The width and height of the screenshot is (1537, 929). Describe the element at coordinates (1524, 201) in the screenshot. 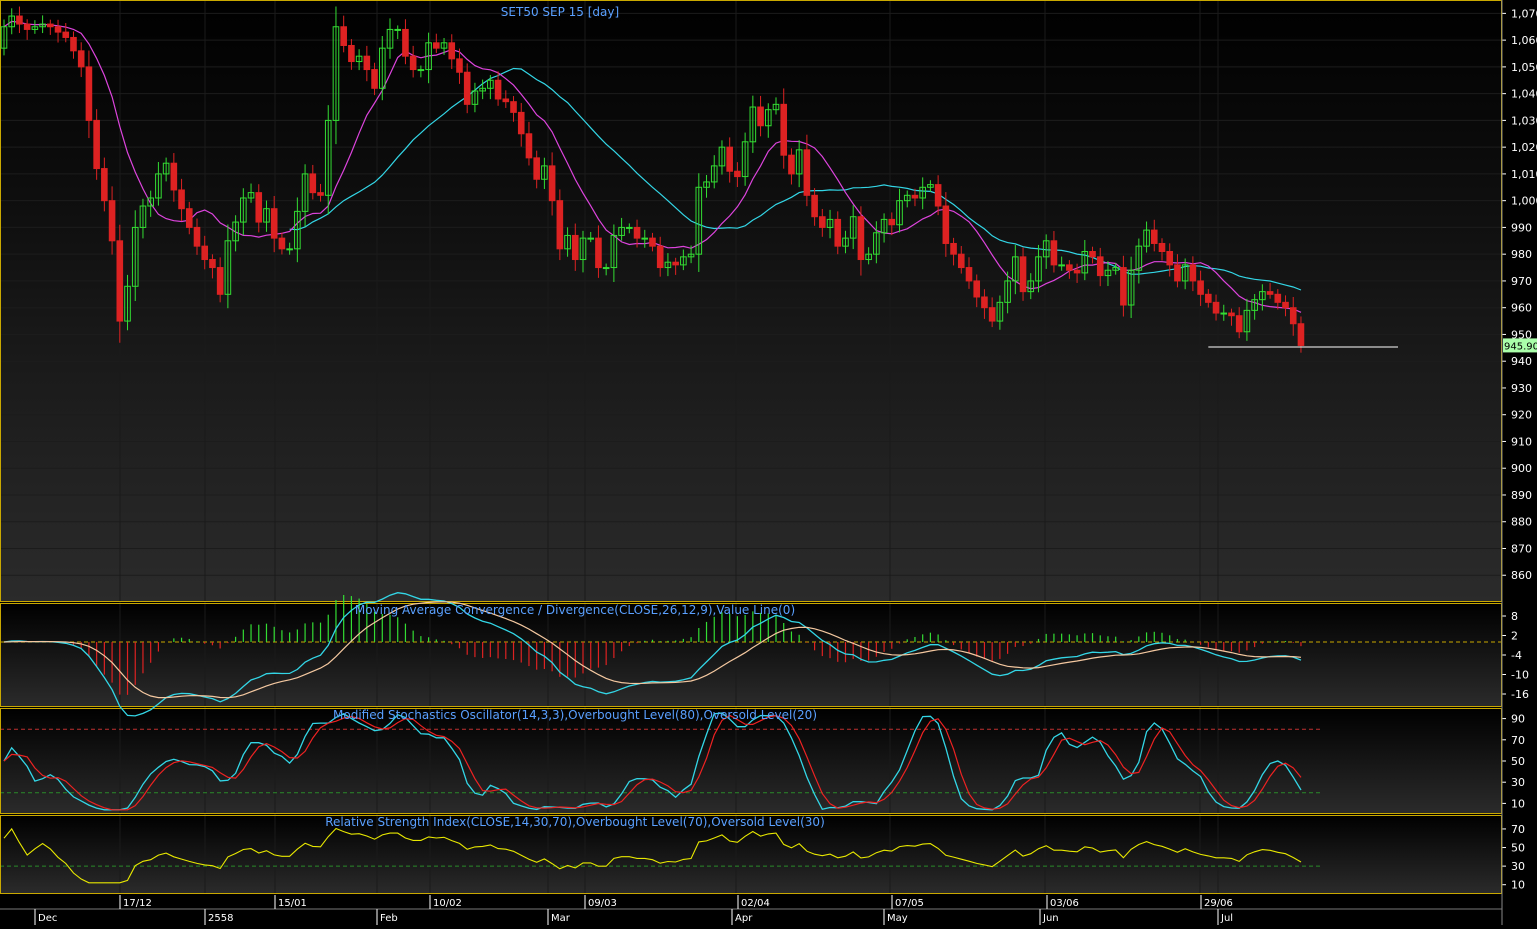

I see `price-tick-label: 1,000` at that location.